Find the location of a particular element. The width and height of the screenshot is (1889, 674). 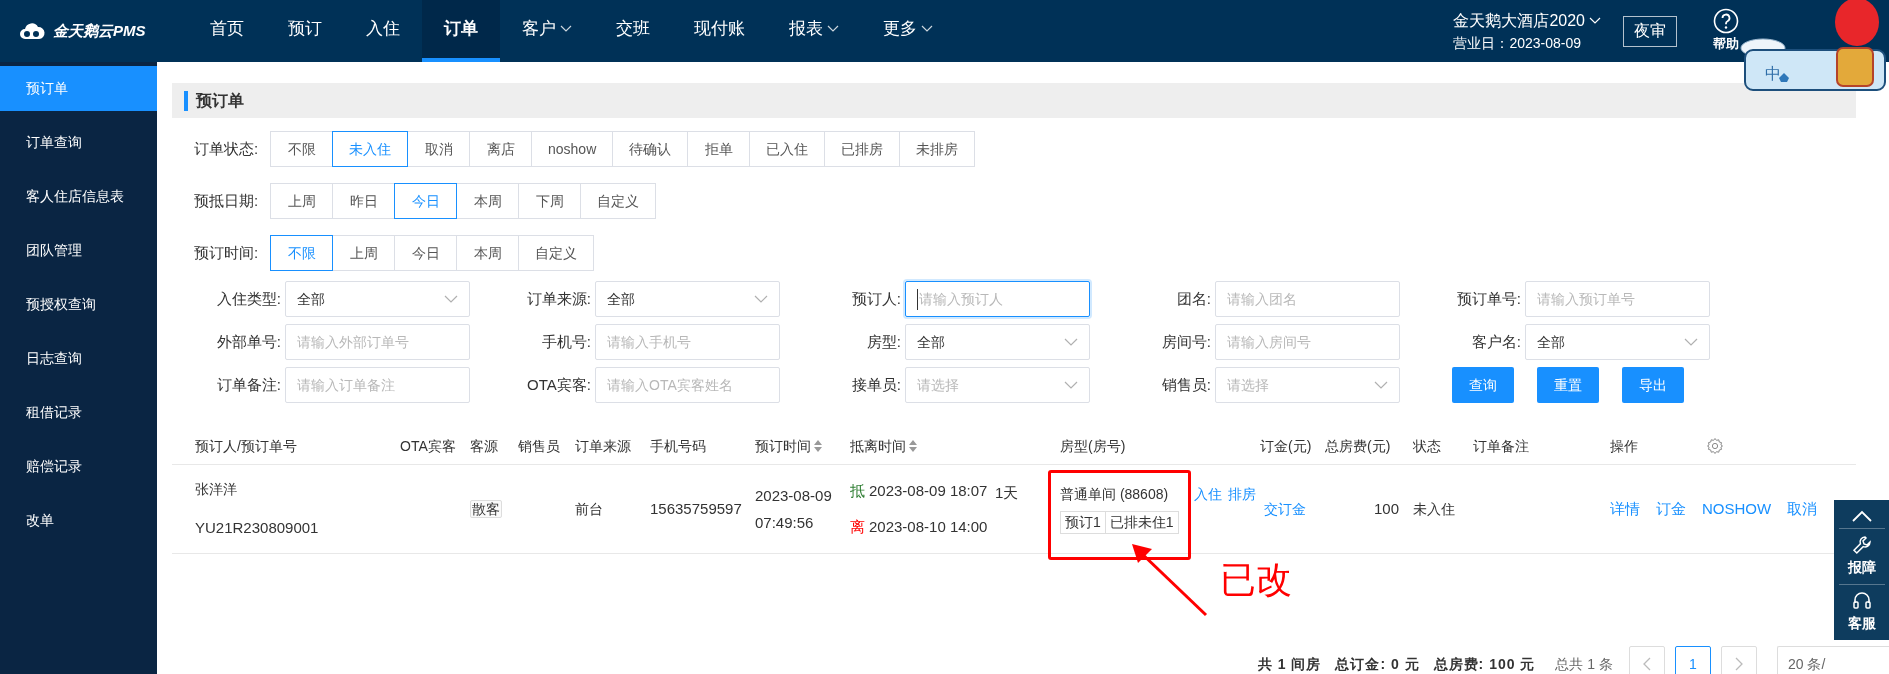

report-button: 报障 is located at coordinates (1861, 557).